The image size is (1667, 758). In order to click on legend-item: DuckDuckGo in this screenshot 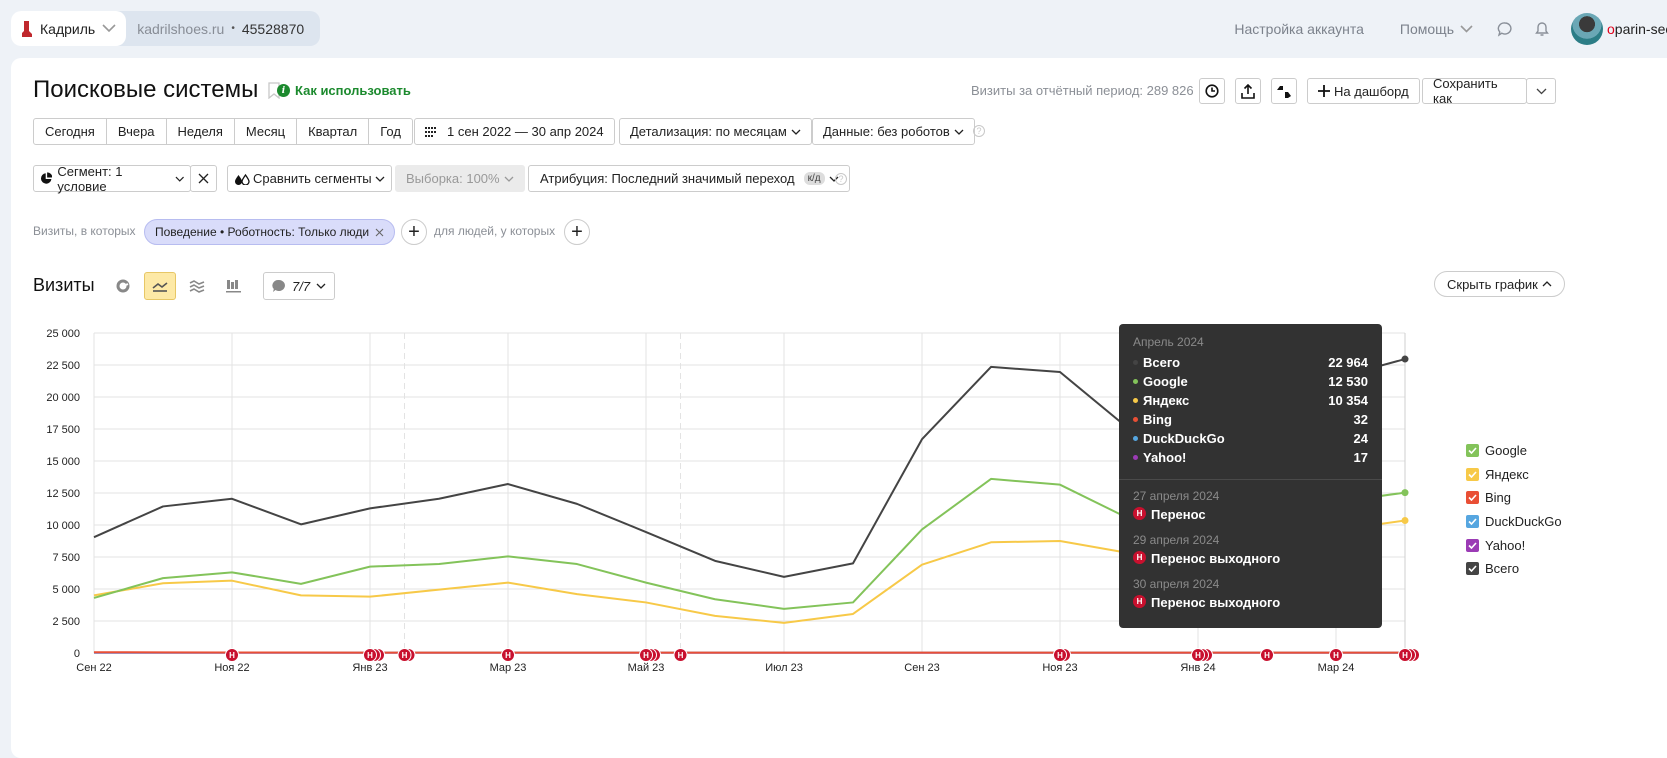, I will do `click(1514, 522)`.